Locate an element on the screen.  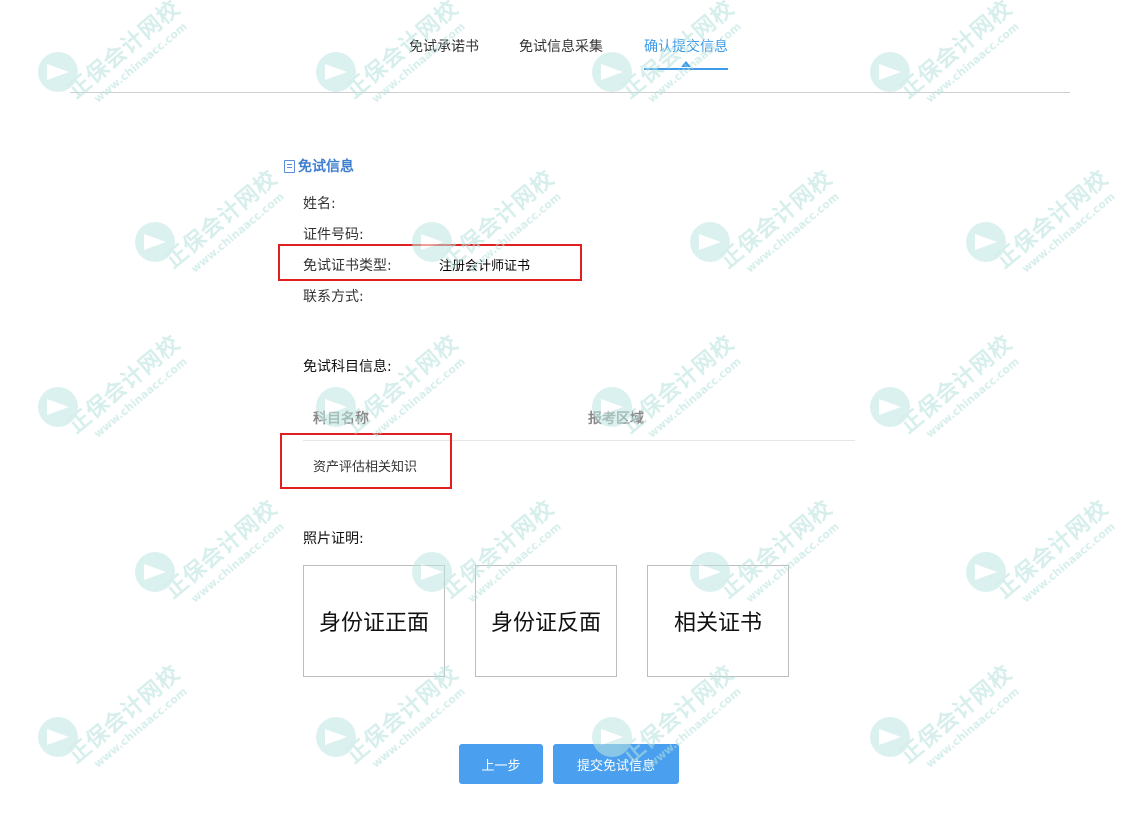
document-icon is located at coordinates (289, 166).